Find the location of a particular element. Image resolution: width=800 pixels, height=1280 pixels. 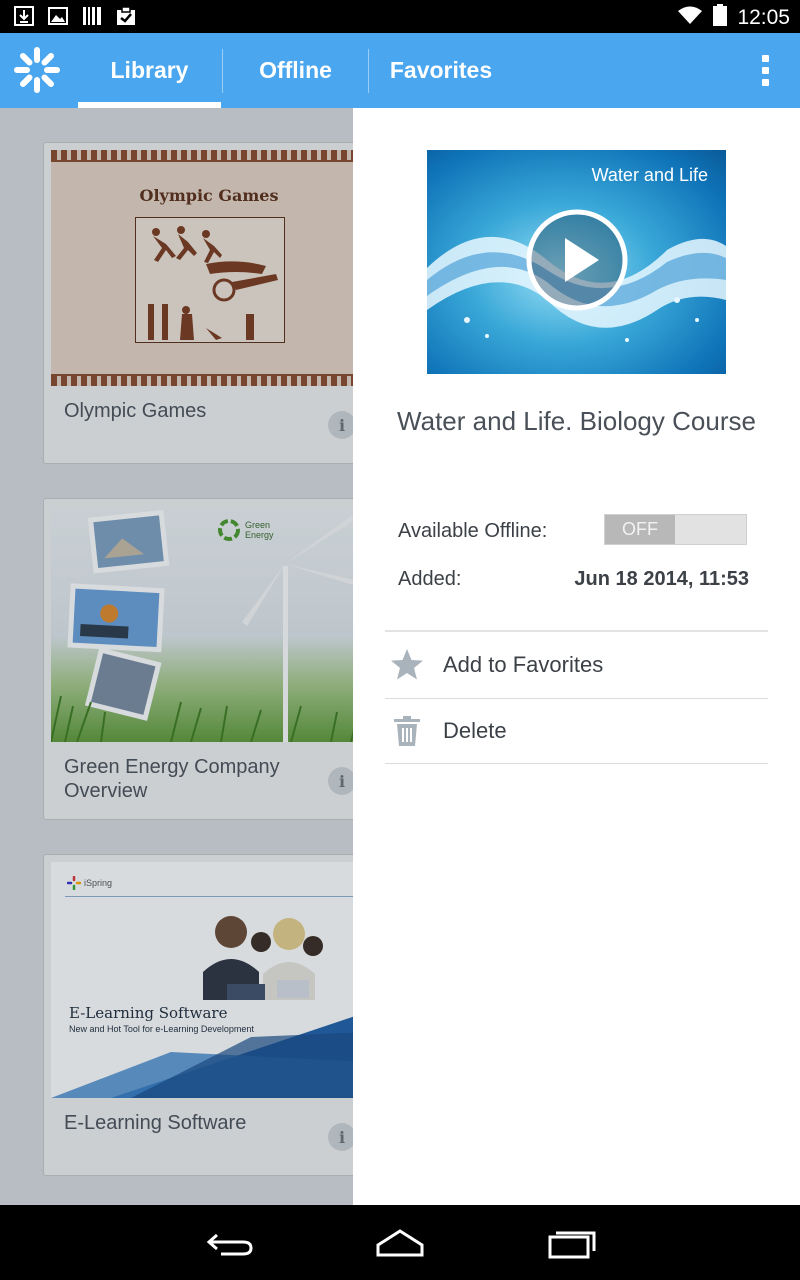

tab-favorites: Favorites is located at coordinates (441, 70).